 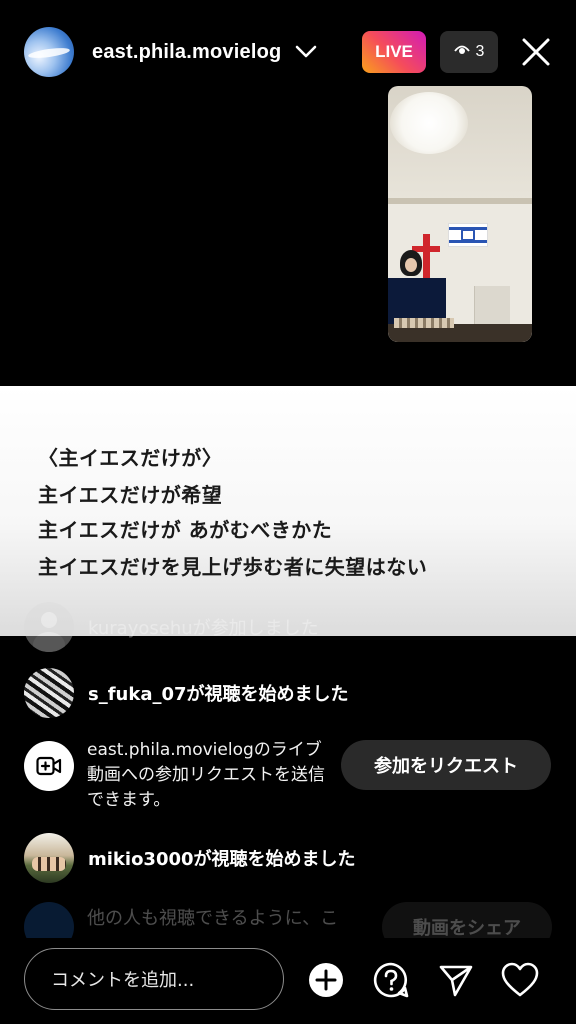 I want to click on question-button, so click(x=391, y=980).